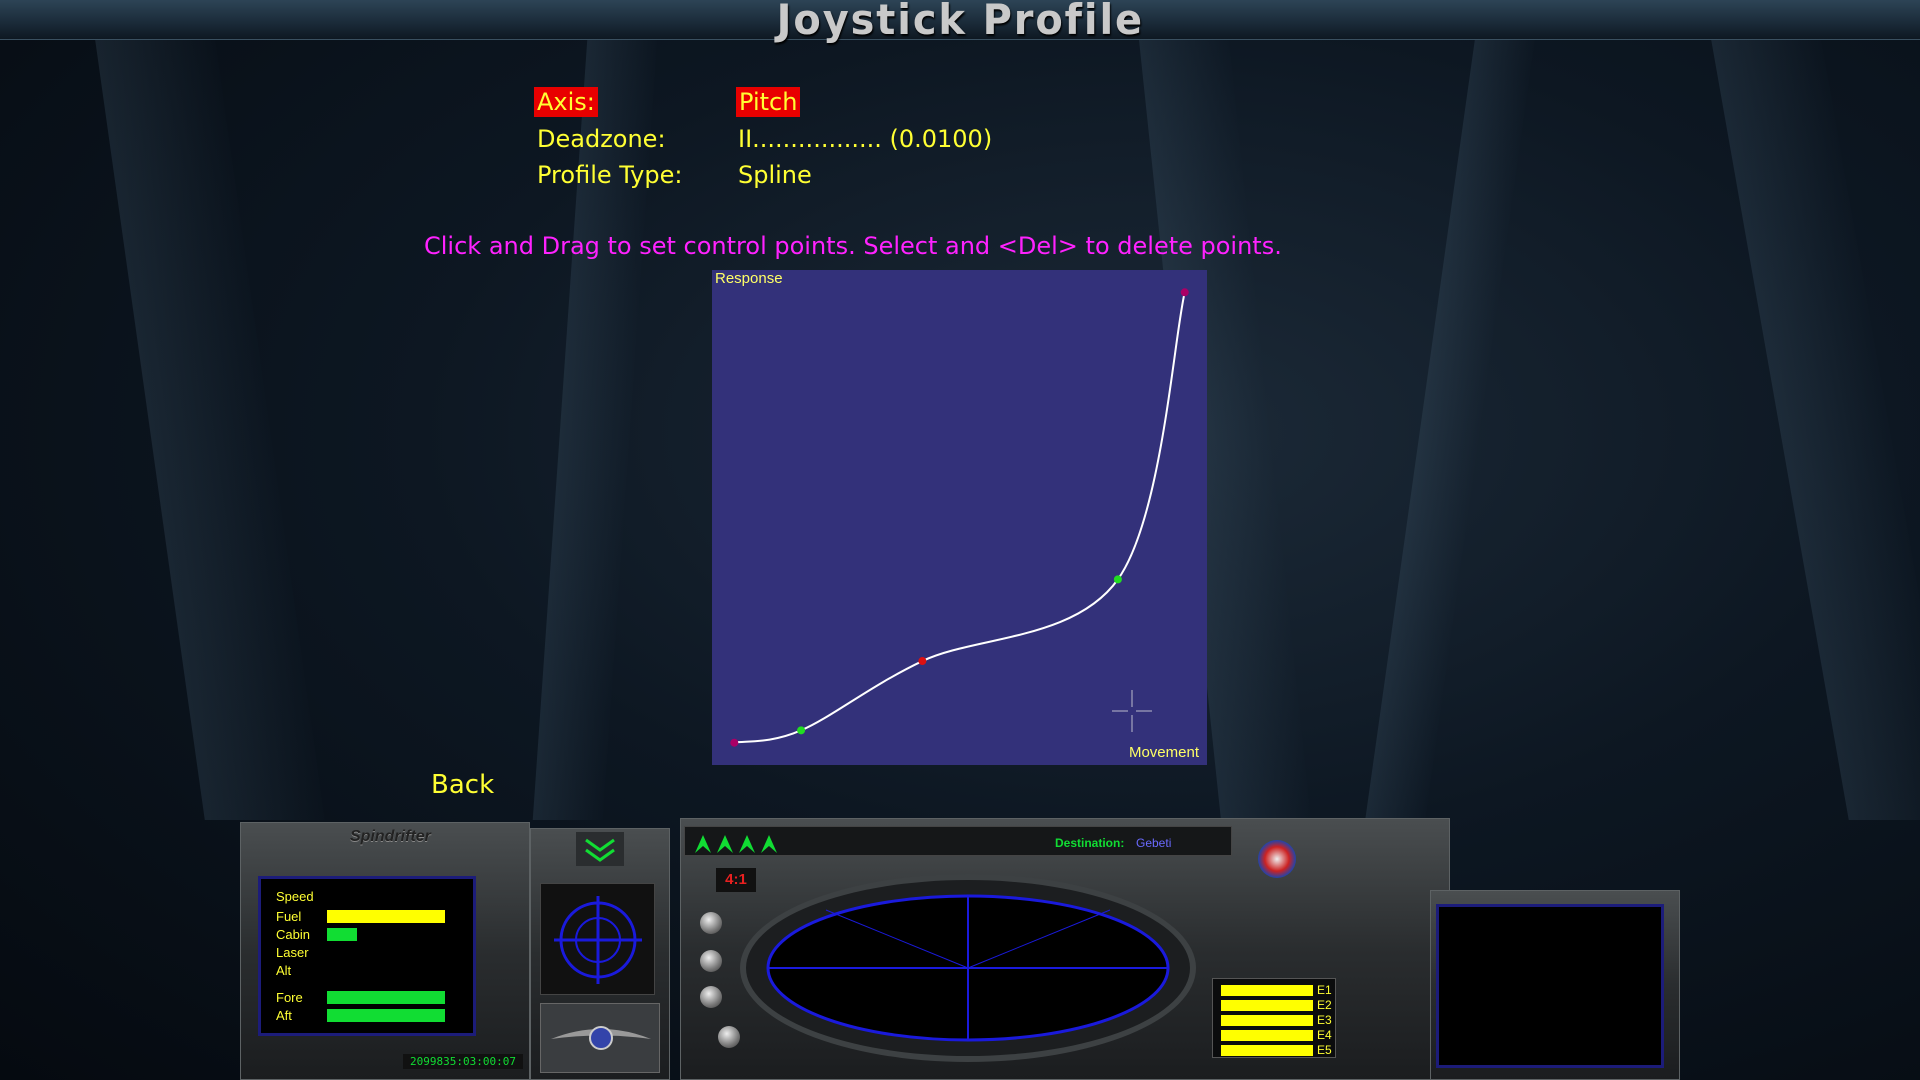 This screenshot has width=1920, height=1080. I want to click on deadzone-value: II................. (0.0100), so click(865, 139).